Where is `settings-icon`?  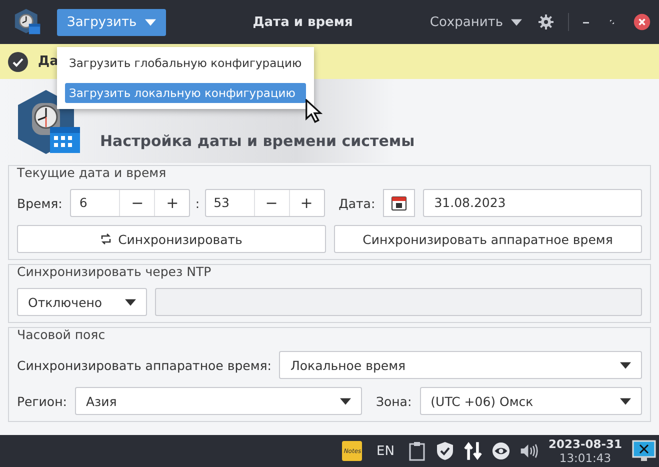 settings-icon is located at coordinates (546, 22).